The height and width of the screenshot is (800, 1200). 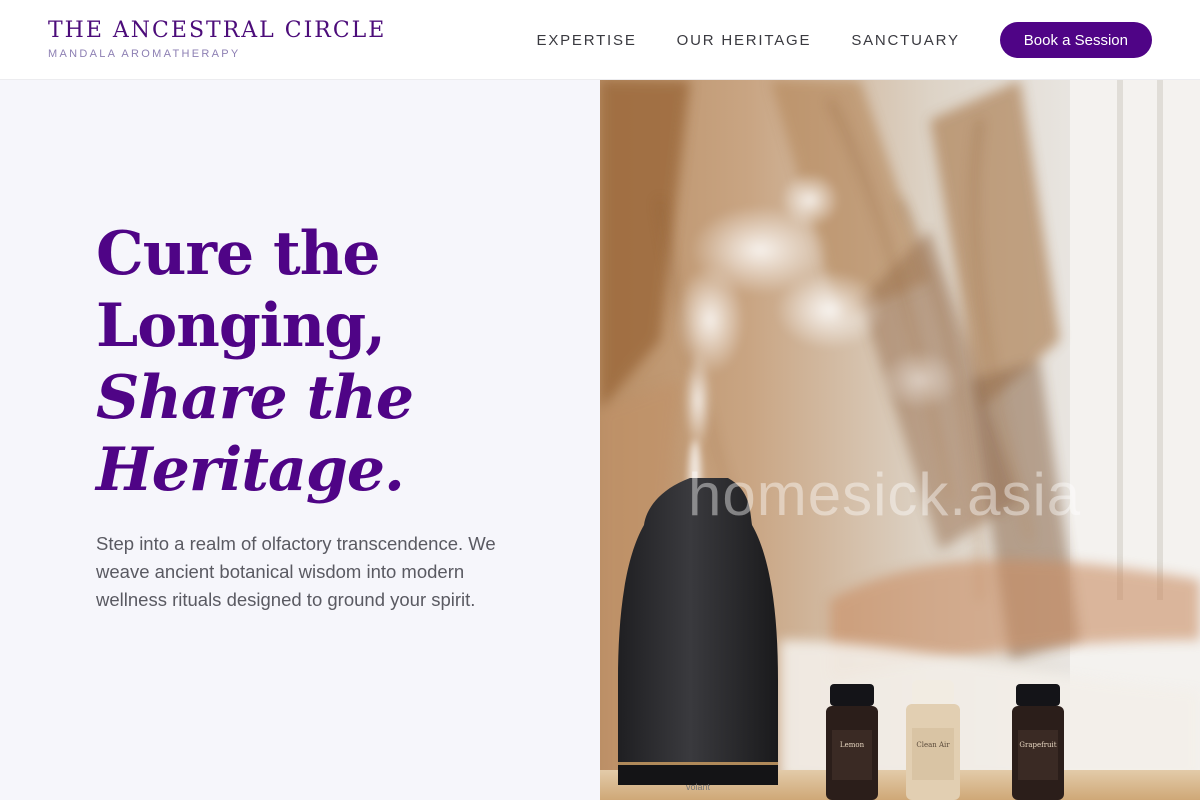 I want to click on essential-oil-bottle-grapefruit: Grapefruit, so click(x=1038, y=742).